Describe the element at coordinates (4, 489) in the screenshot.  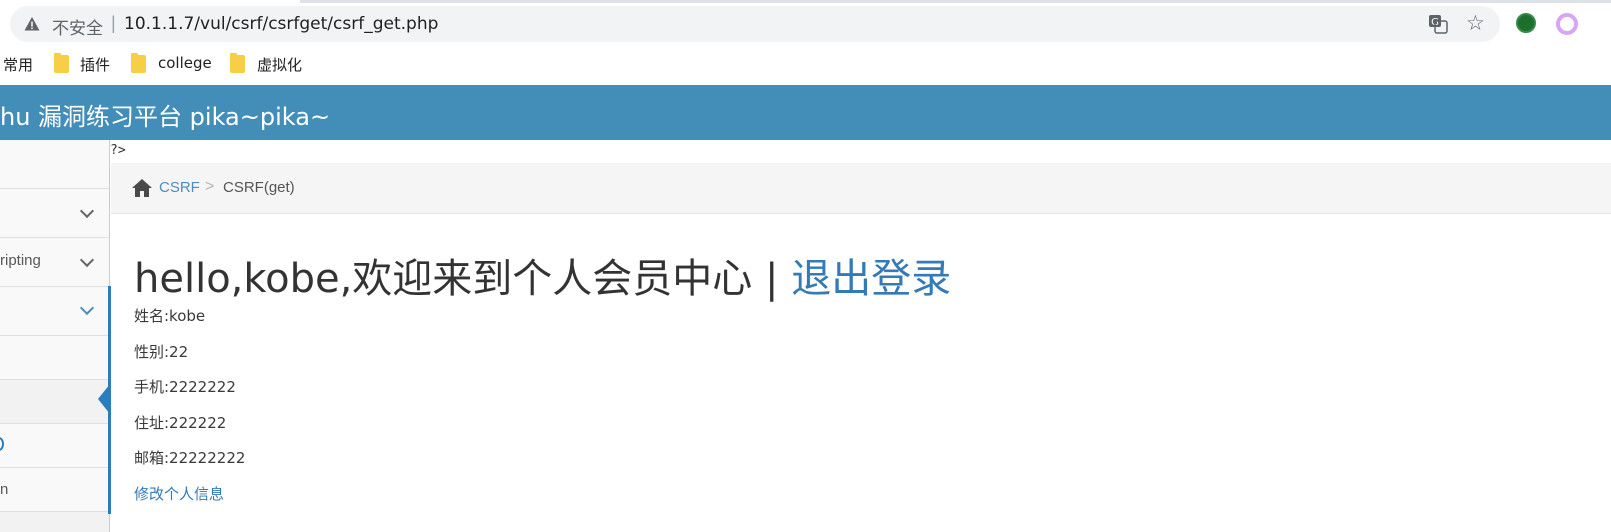
I see `sidebar-item-label: n` at that location.